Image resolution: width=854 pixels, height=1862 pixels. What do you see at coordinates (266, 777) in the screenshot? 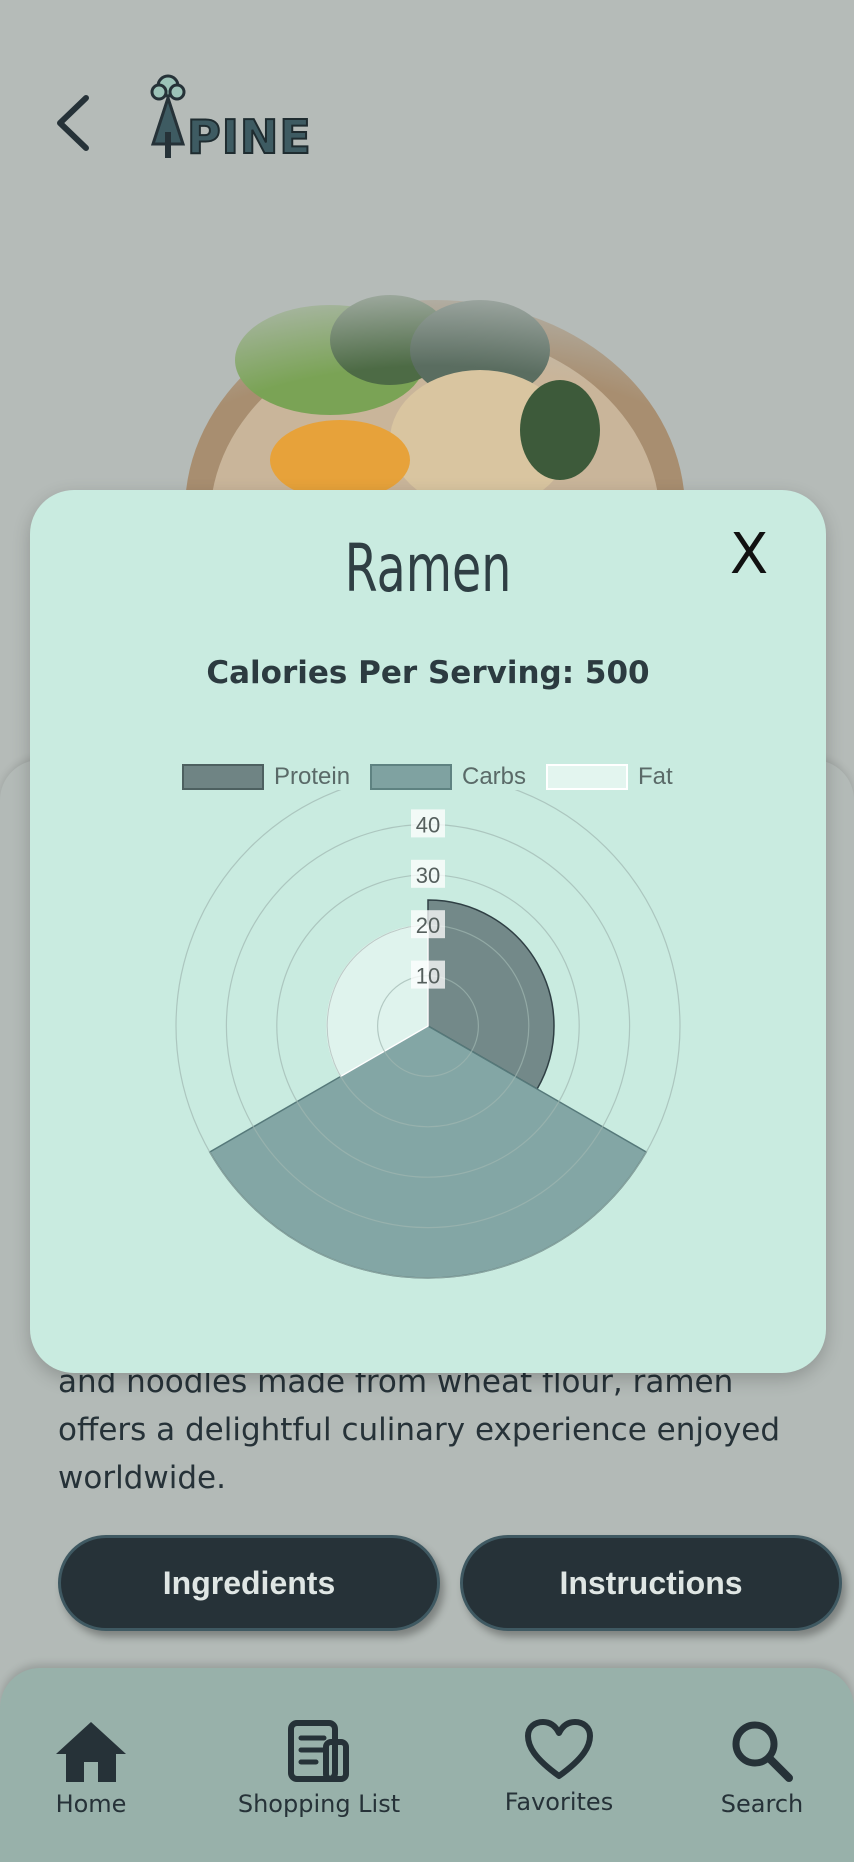
I see `legend-item-protein: Protein` at bounding box center [266, 777].